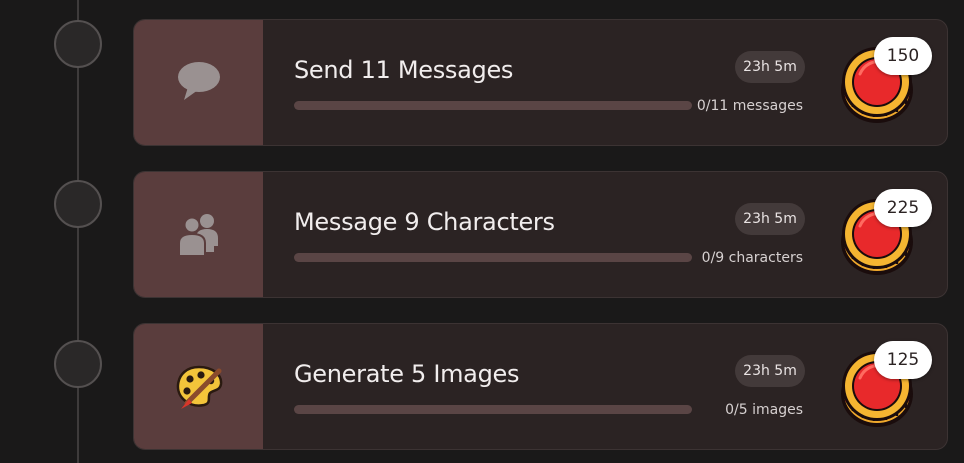 The height and width of the screenshot is (463, 964). Describe the element at coordinates (903, 208) in the screenshot. I see `reward-badge: 225` at that location.